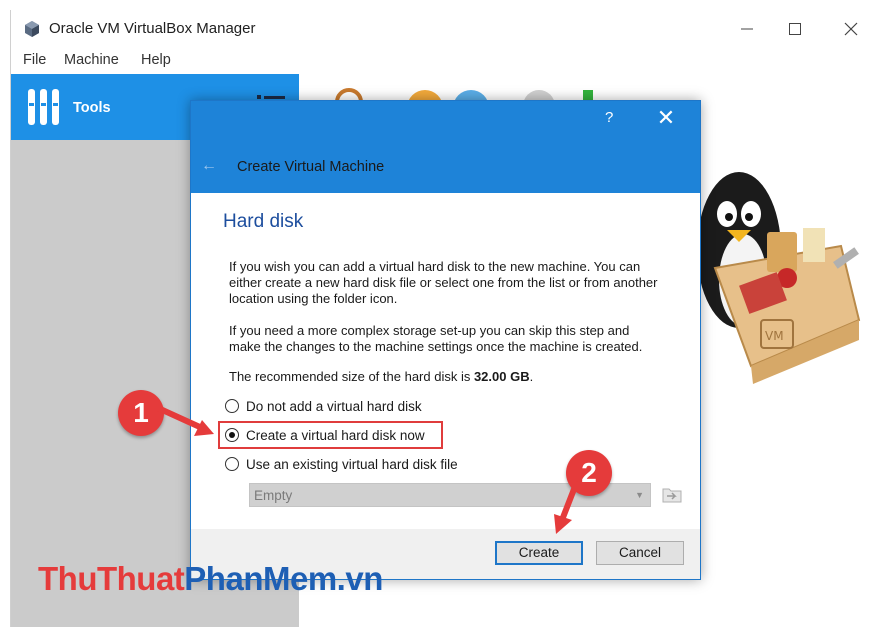  I want to click on step-1-arrow-icon, so click(184, 420).